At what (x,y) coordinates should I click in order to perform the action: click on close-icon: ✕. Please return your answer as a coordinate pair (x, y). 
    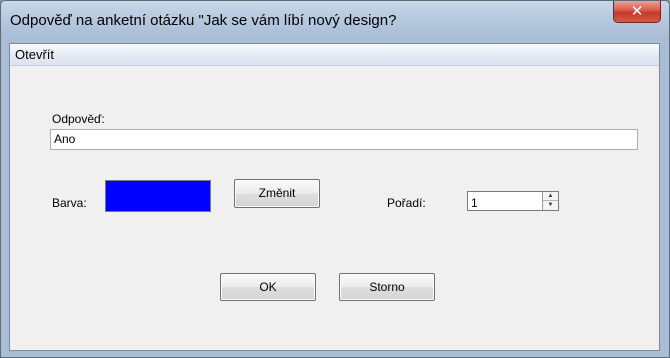
    Looking at the image, I should click on (637, 11).